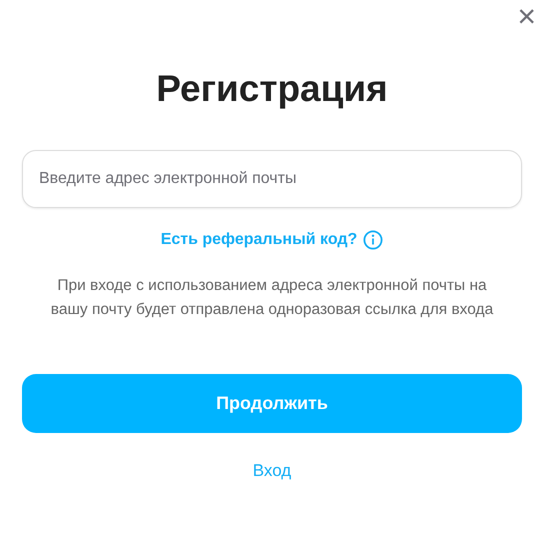 The width and height of the screenshot is (542, 538). What do you see at coordinates (272, 179) in the screenshot?
I see `email-field: Введите адрес электронной почты` at bounding box center [272, 179].